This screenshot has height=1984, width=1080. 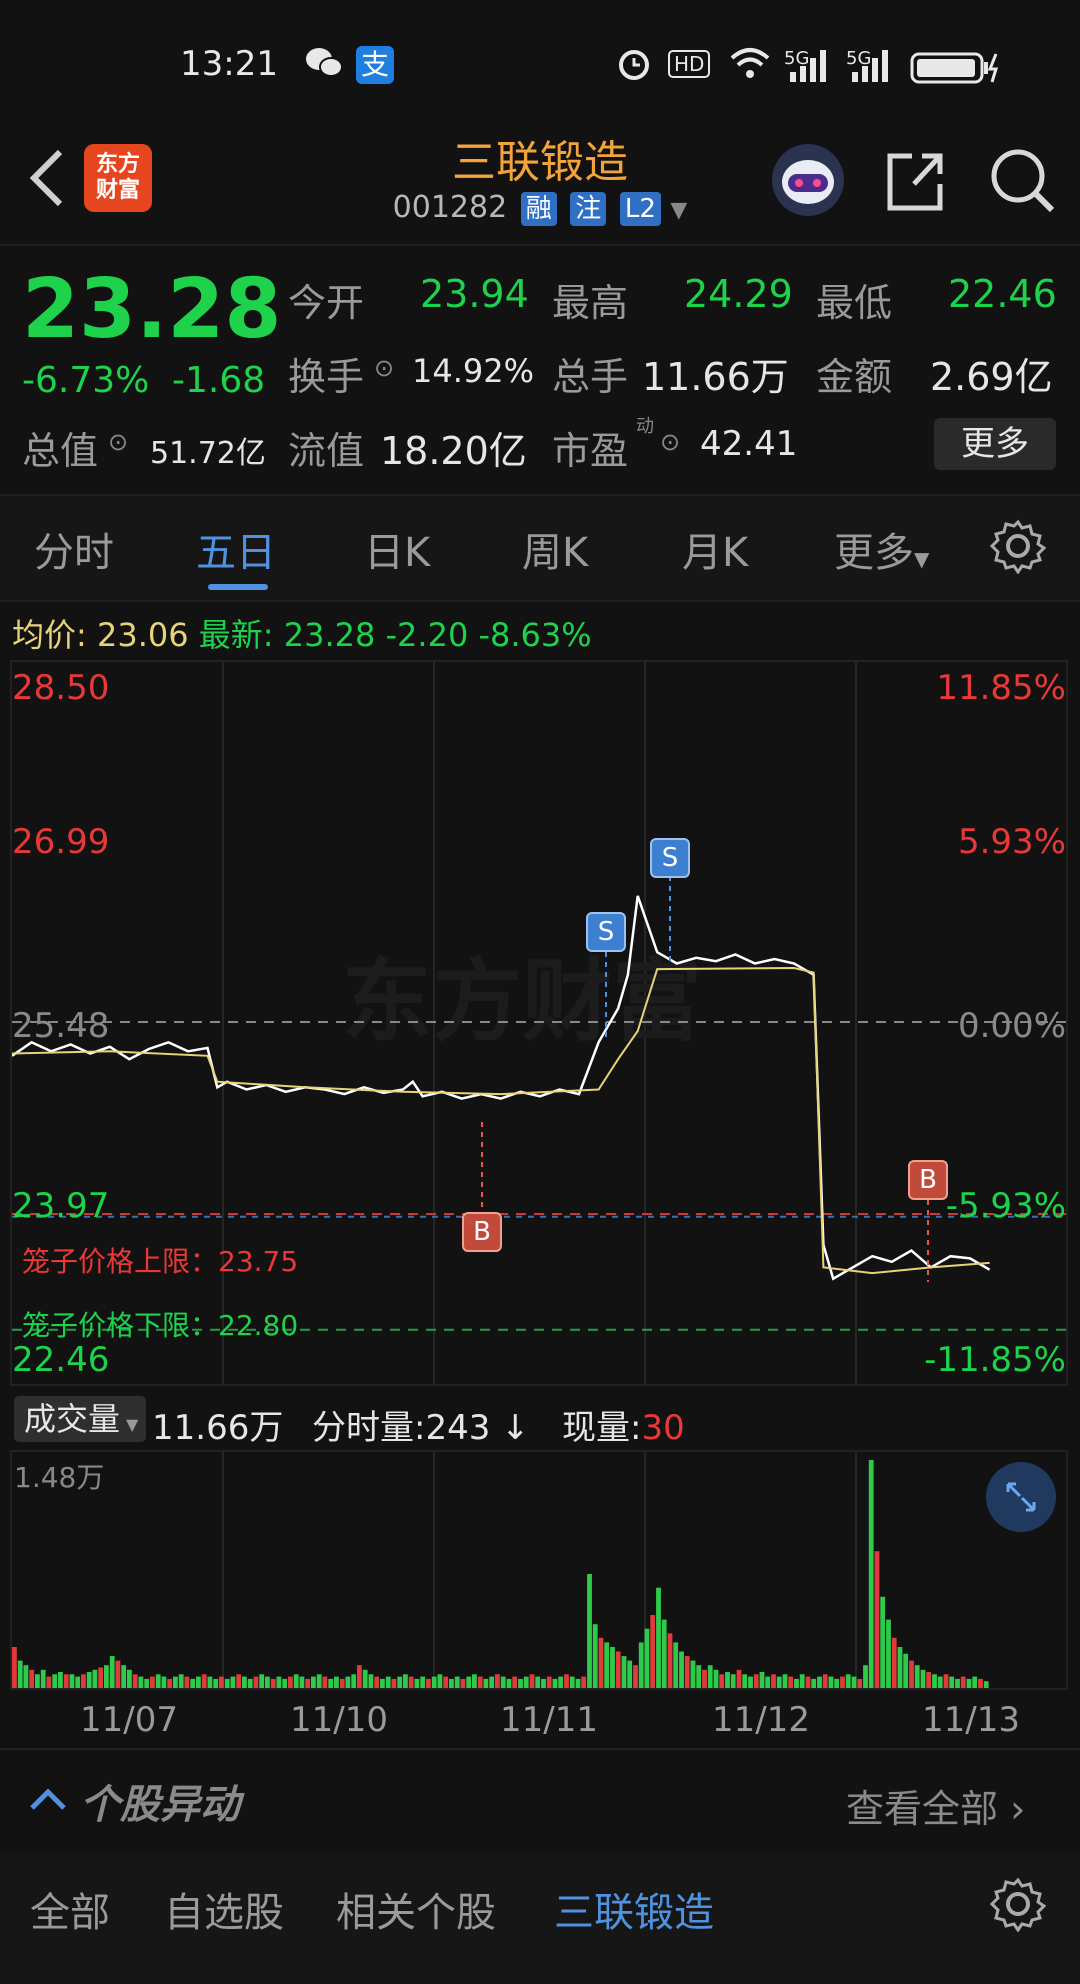 What do you see at coordinates (453, 451) in the screenshot?
I see `float-value: 18.20亿` at bounding box center [453, 451].